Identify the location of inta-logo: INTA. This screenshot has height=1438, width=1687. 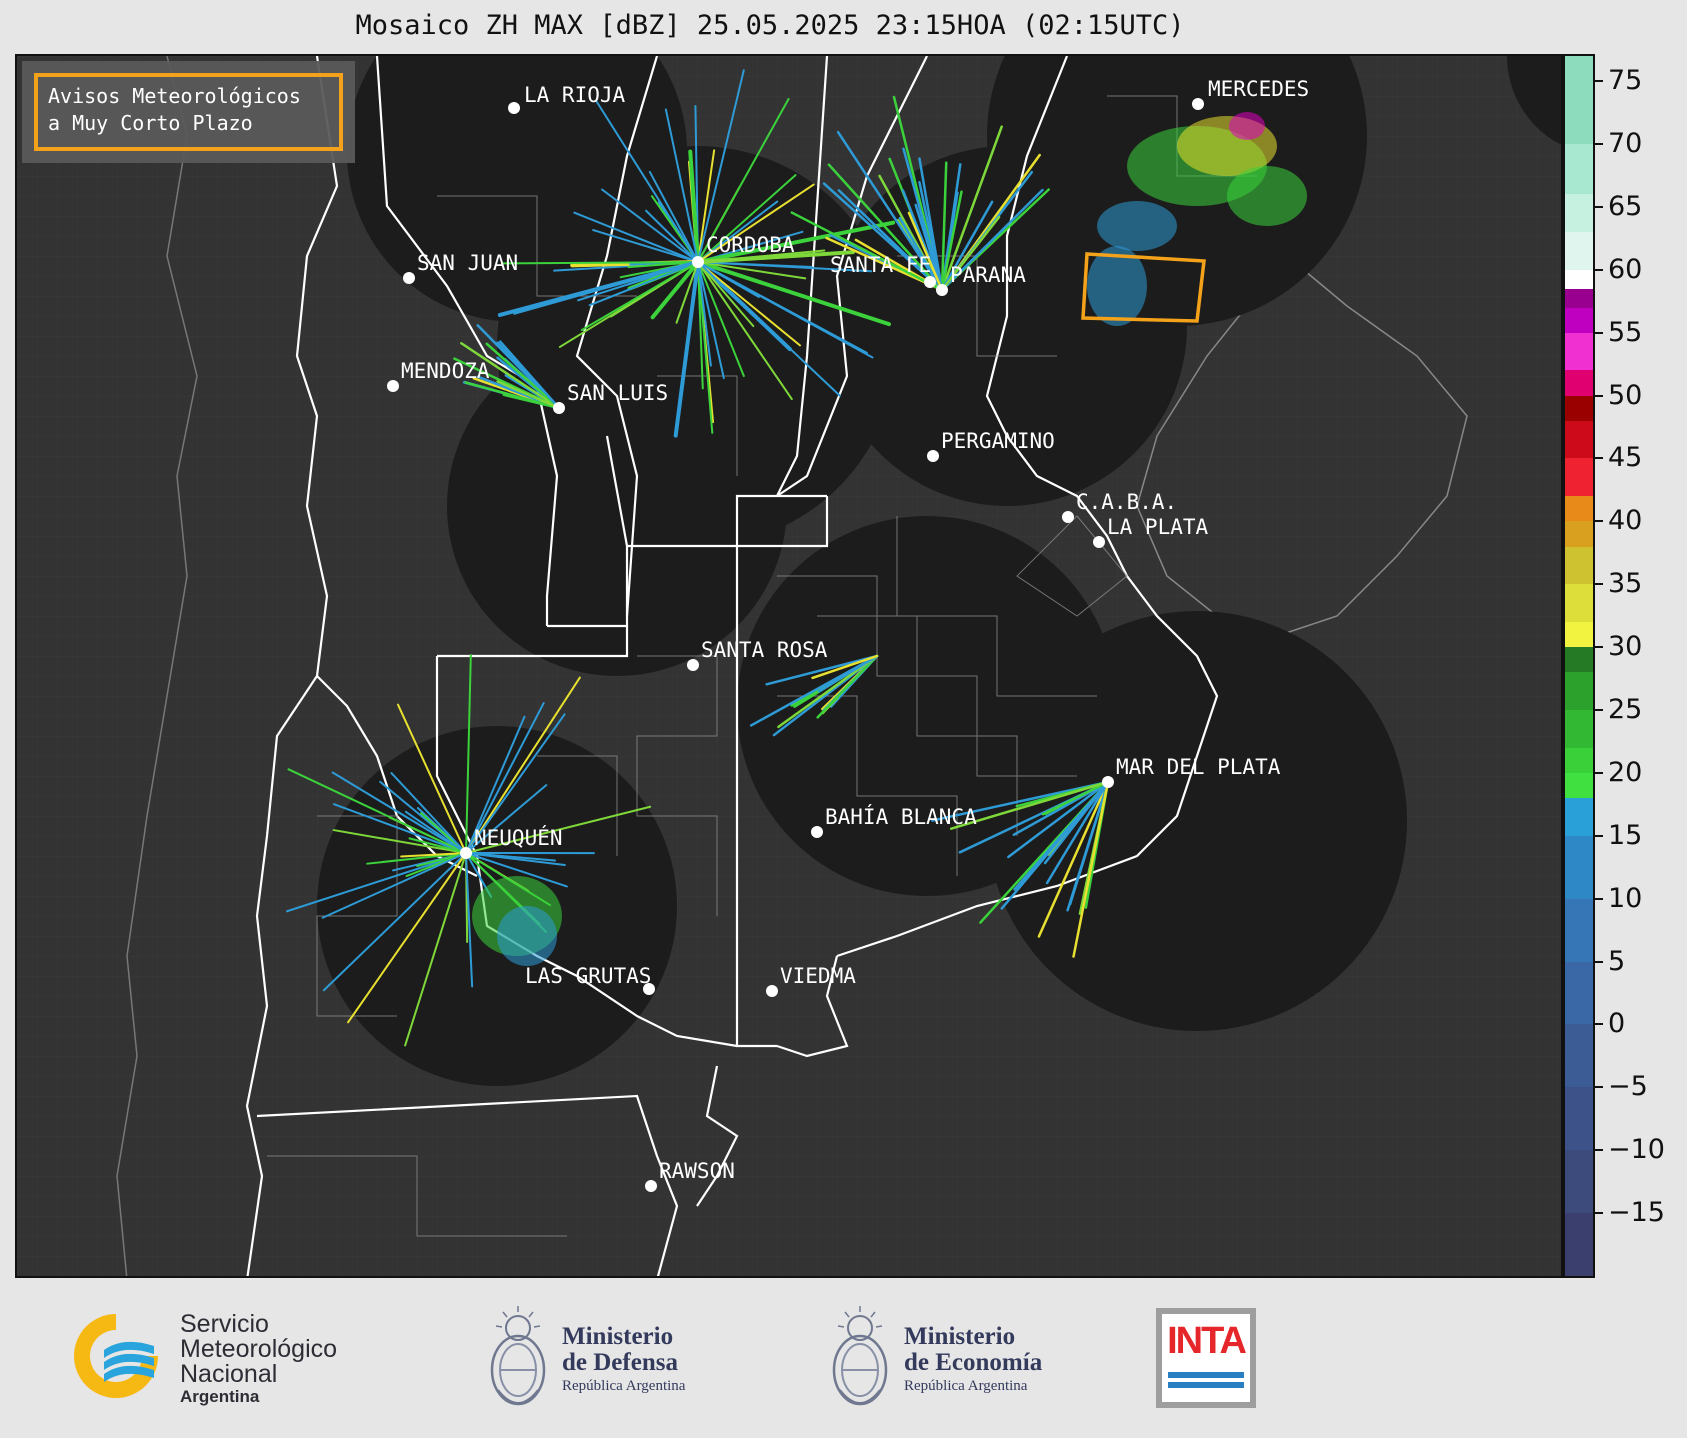
(1206, 1358).